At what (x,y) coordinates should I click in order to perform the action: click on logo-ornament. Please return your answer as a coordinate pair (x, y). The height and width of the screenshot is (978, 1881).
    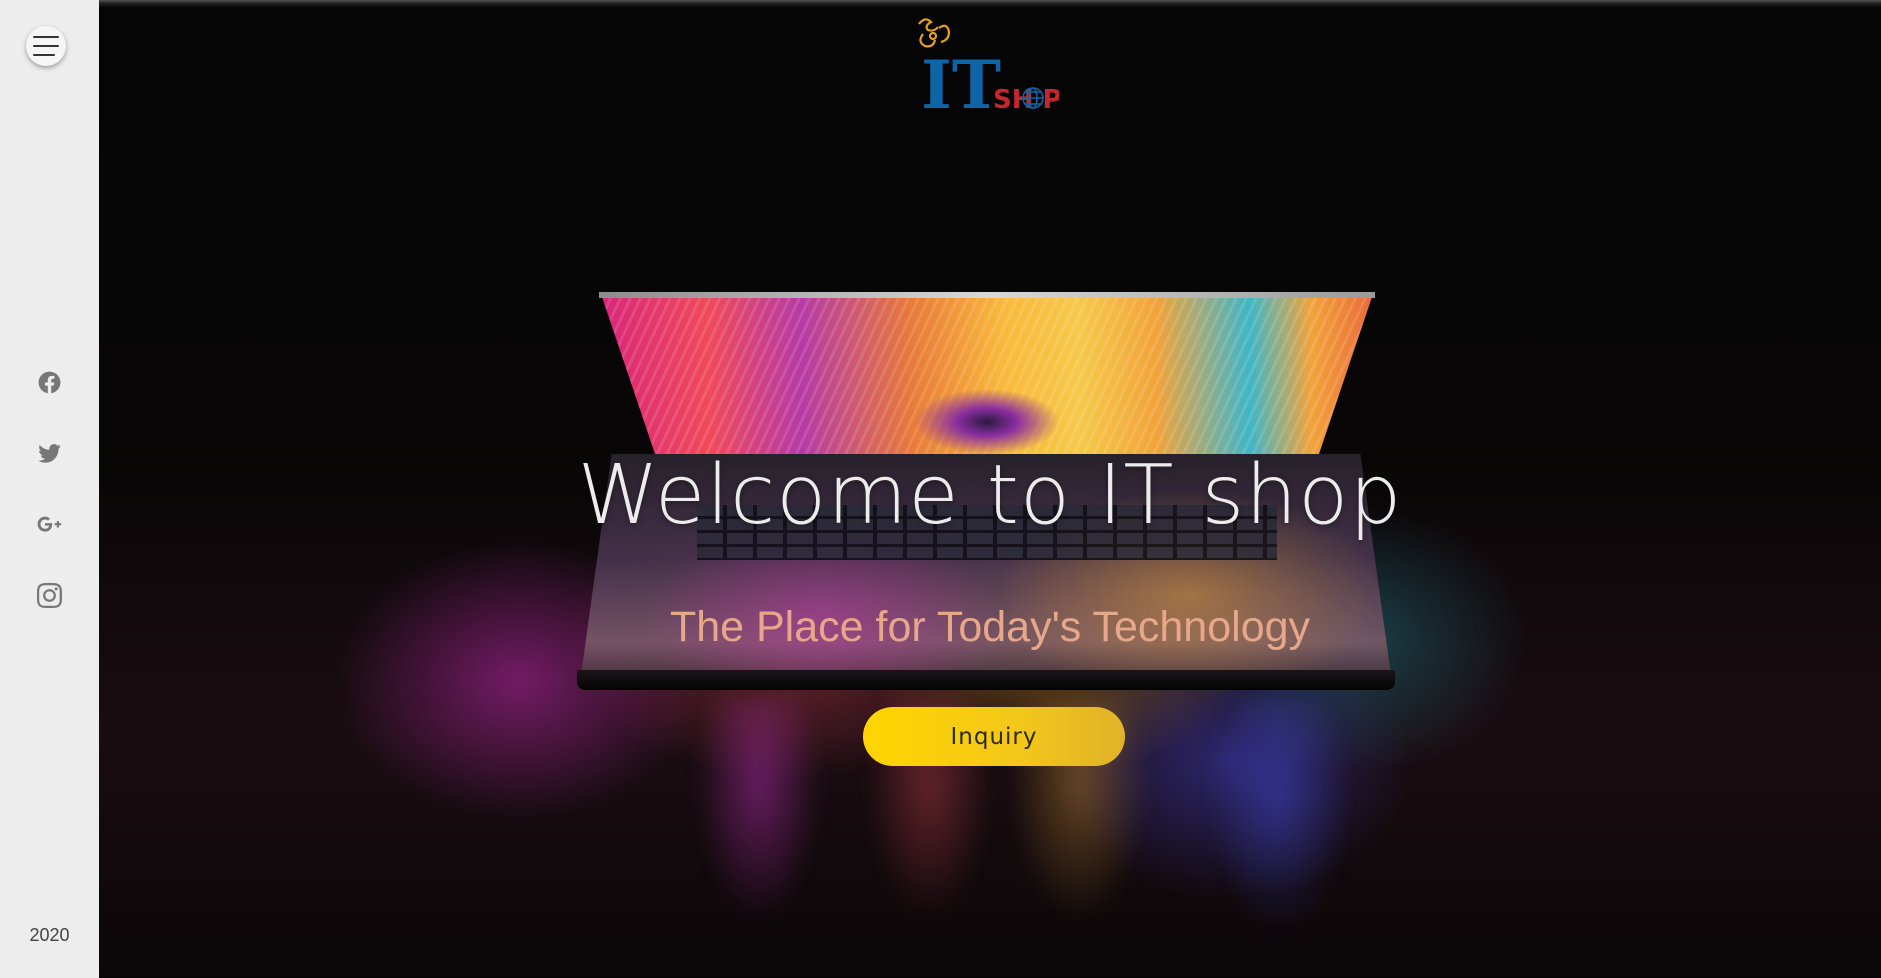
    Looking at the image, I should click on (934, 33).